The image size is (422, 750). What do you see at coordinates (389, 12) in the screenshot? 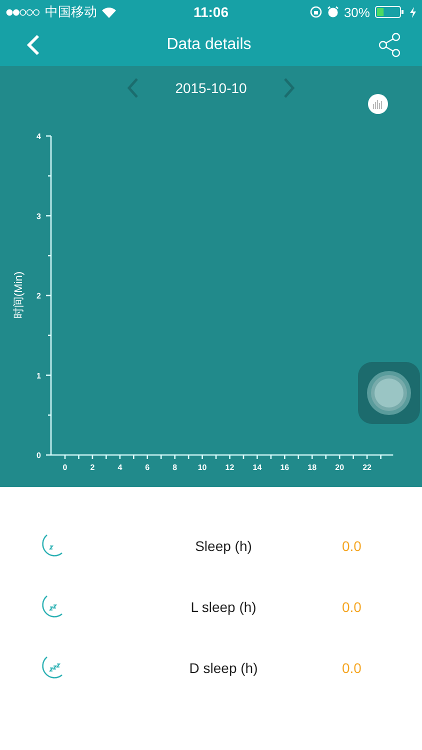
I see `battery-icon` at bounding box center [389, 12].